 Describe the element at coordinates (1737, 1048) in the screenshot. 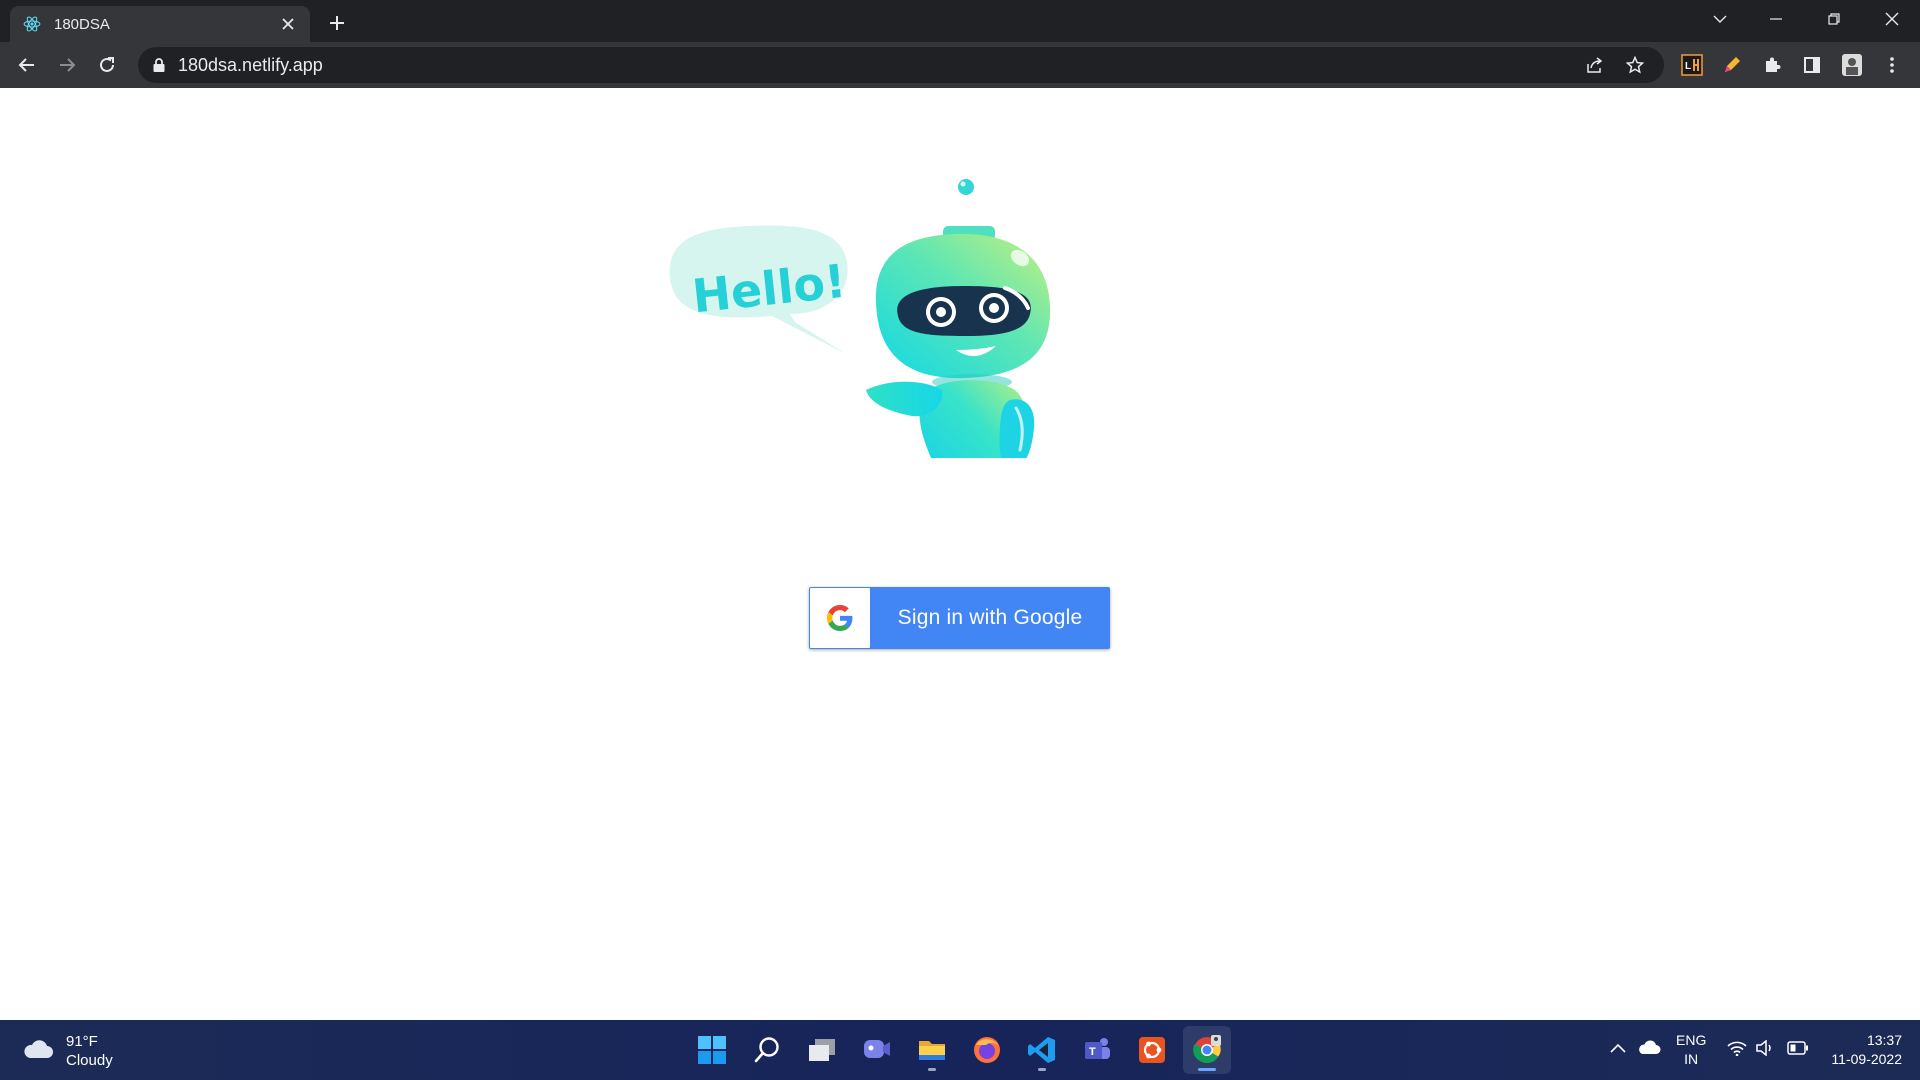

I see `wifi-icon` at that location.